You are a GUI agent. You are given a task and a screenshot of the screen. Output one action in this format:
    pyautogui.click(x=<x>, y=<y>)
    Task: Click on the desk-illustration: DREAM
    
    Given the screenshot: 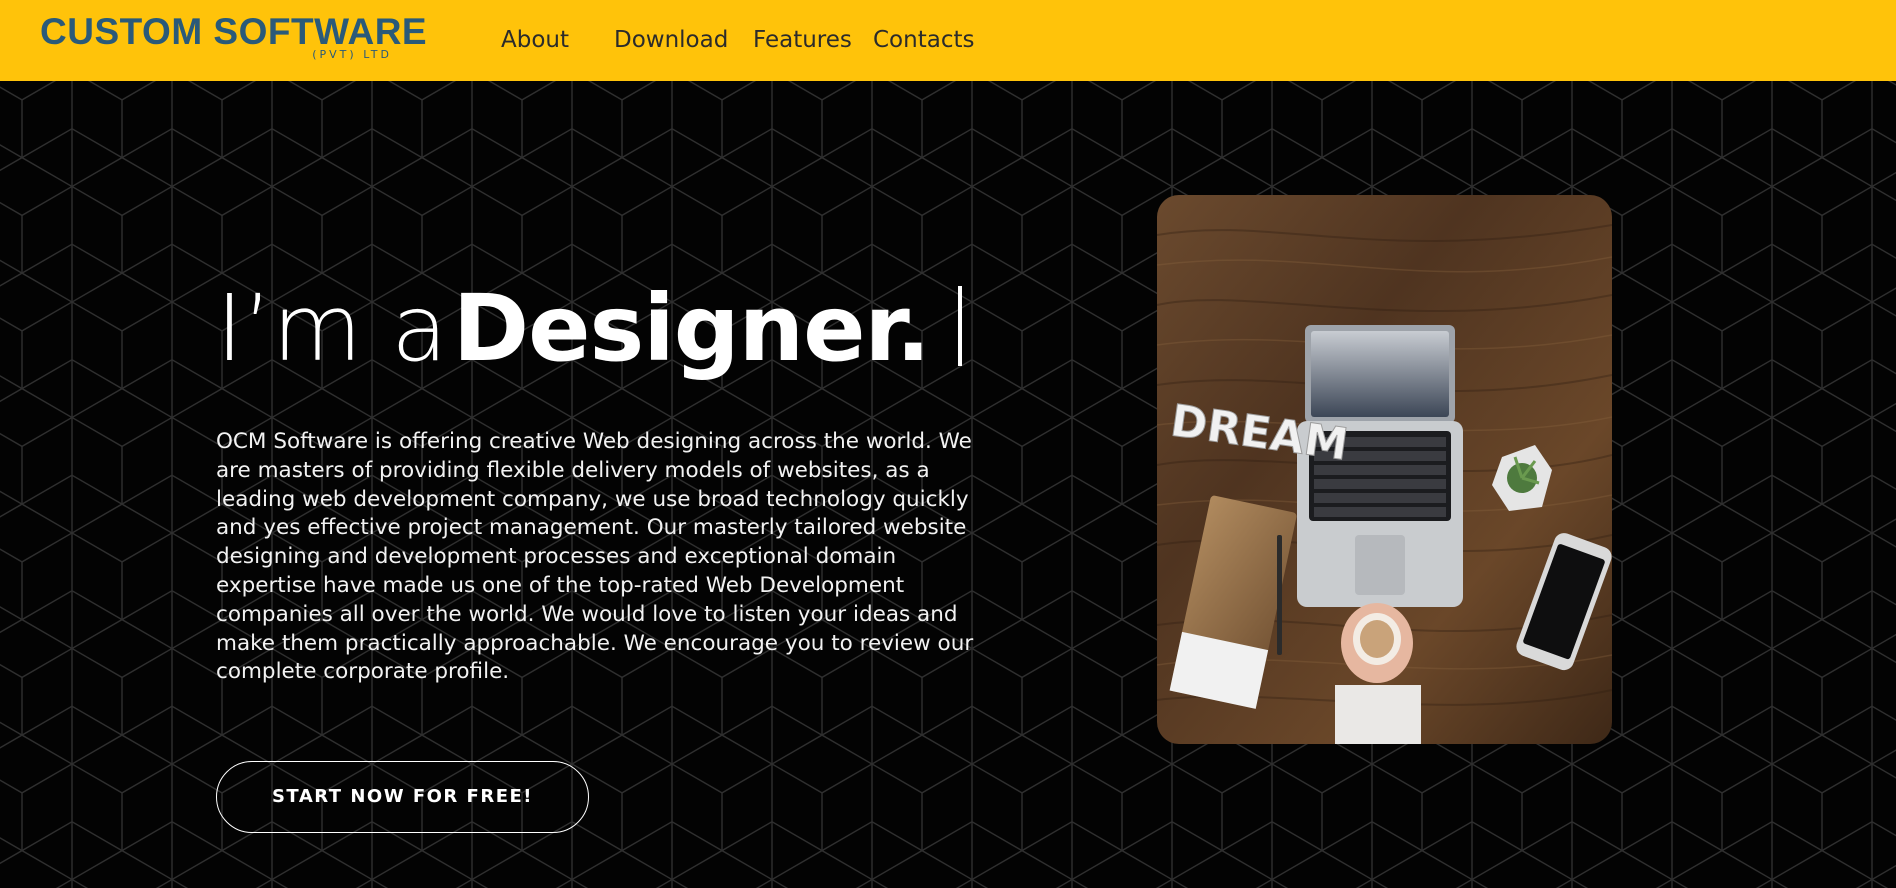 What is the action you would take?
    pyautogui.click(x=1384, y=469)
    